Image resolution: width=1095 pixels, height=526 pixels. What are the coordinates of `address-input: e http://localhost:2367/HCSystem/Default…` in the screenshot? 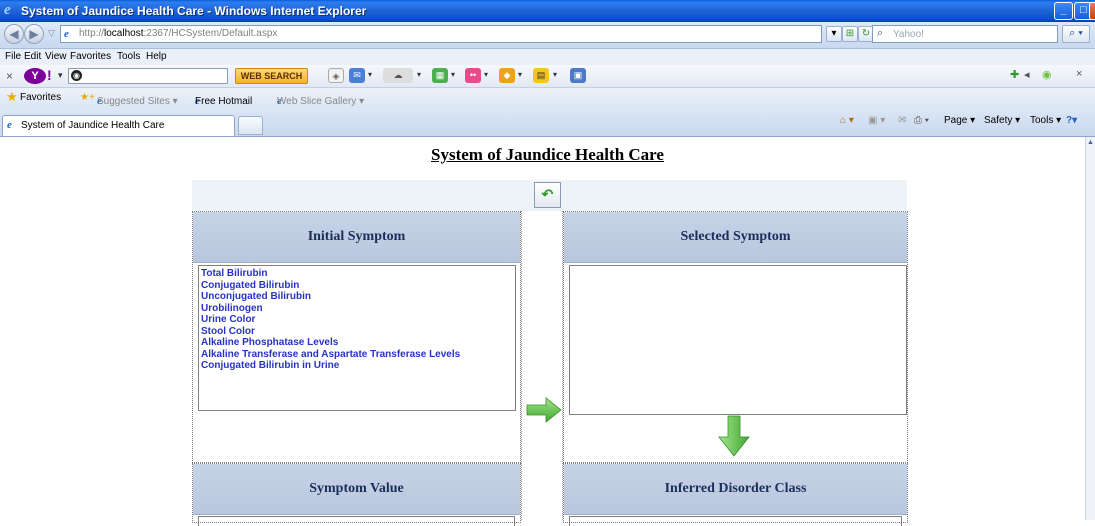 It's located at (441, 34).